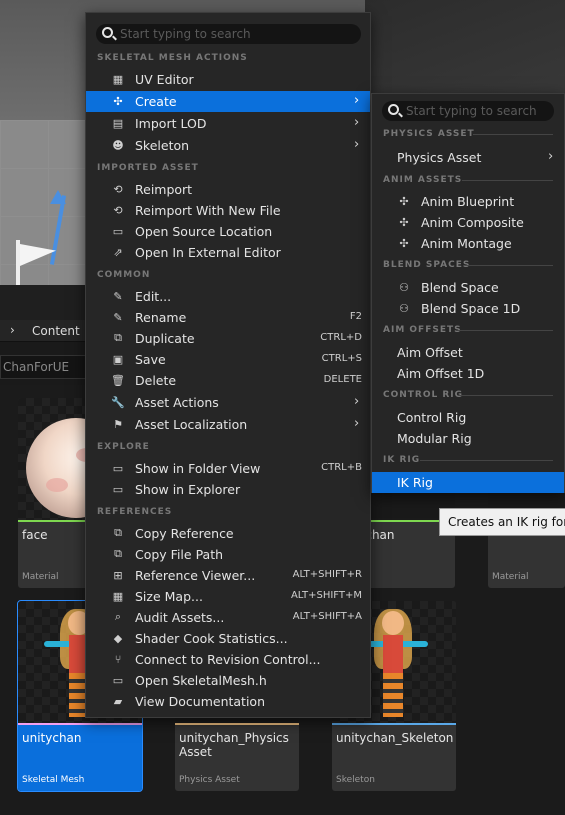 Image resolution: width=565 pixels, height=815 pixels. I want to click on submenu-item-ik-rig: IK Rig, so click(468, 482).